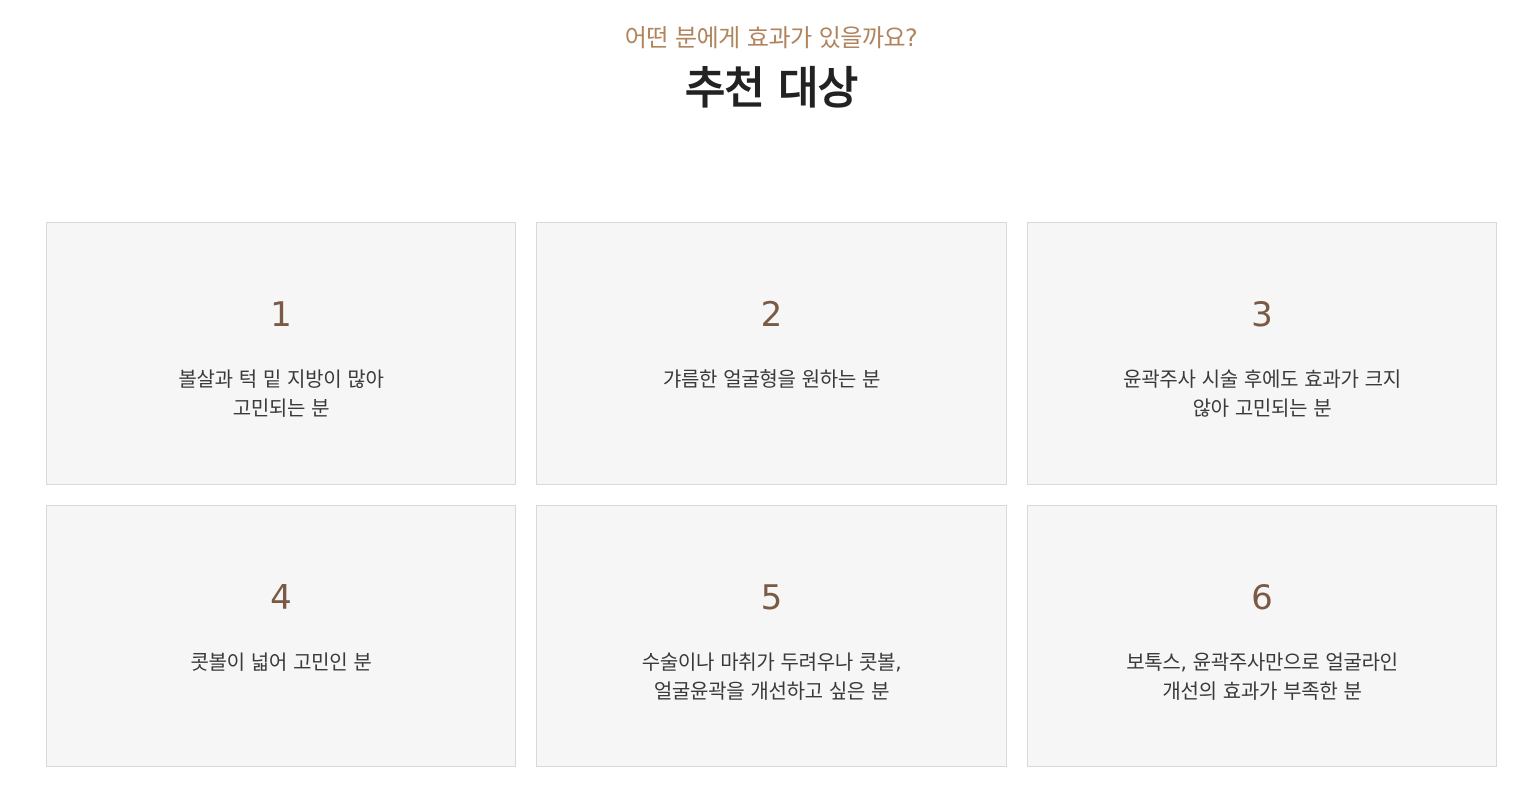 The width and height of the screenshot is (1522, 798). What do you see at coordinates (1262, 598) in the screenshot?
I see `card-number: 6` at bounding box center [1262, 598].